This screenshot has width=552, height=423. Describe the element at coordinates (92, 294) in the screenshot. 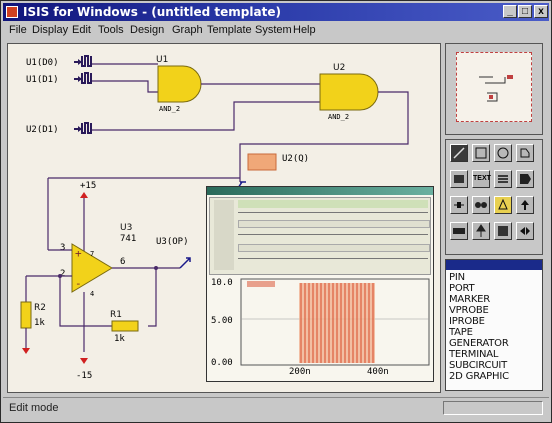

I see `pin-4: 4` at that location.